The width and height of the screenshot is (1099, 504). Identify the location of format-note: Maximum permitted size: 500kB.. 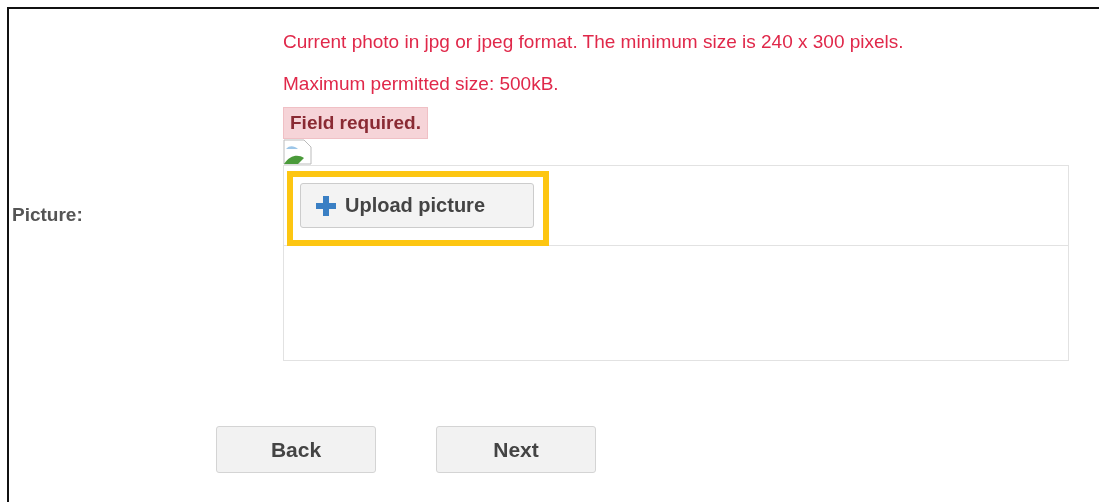
(421, 84).